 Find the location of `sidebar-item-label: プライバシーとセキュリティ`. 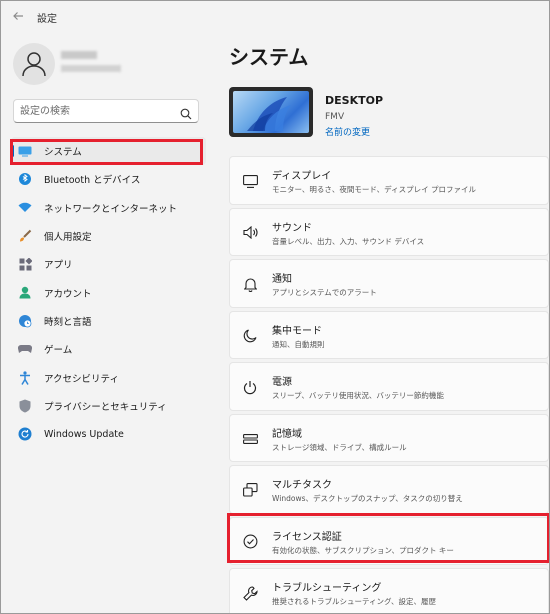

sidebar-item-label: プライバシーとセキュリティ is located at coordinates (105, 407).